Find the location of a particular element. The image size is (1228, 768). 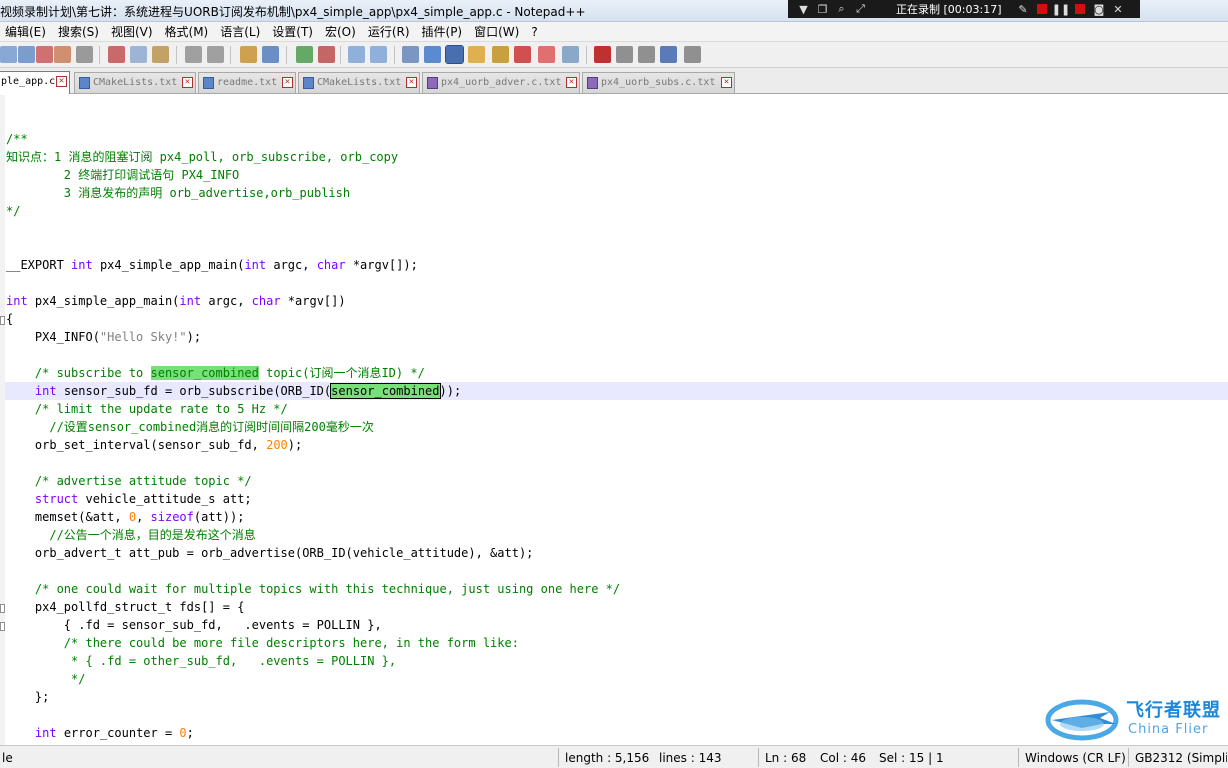

tab-label: readme.txt is located at coordinates (247, 82).